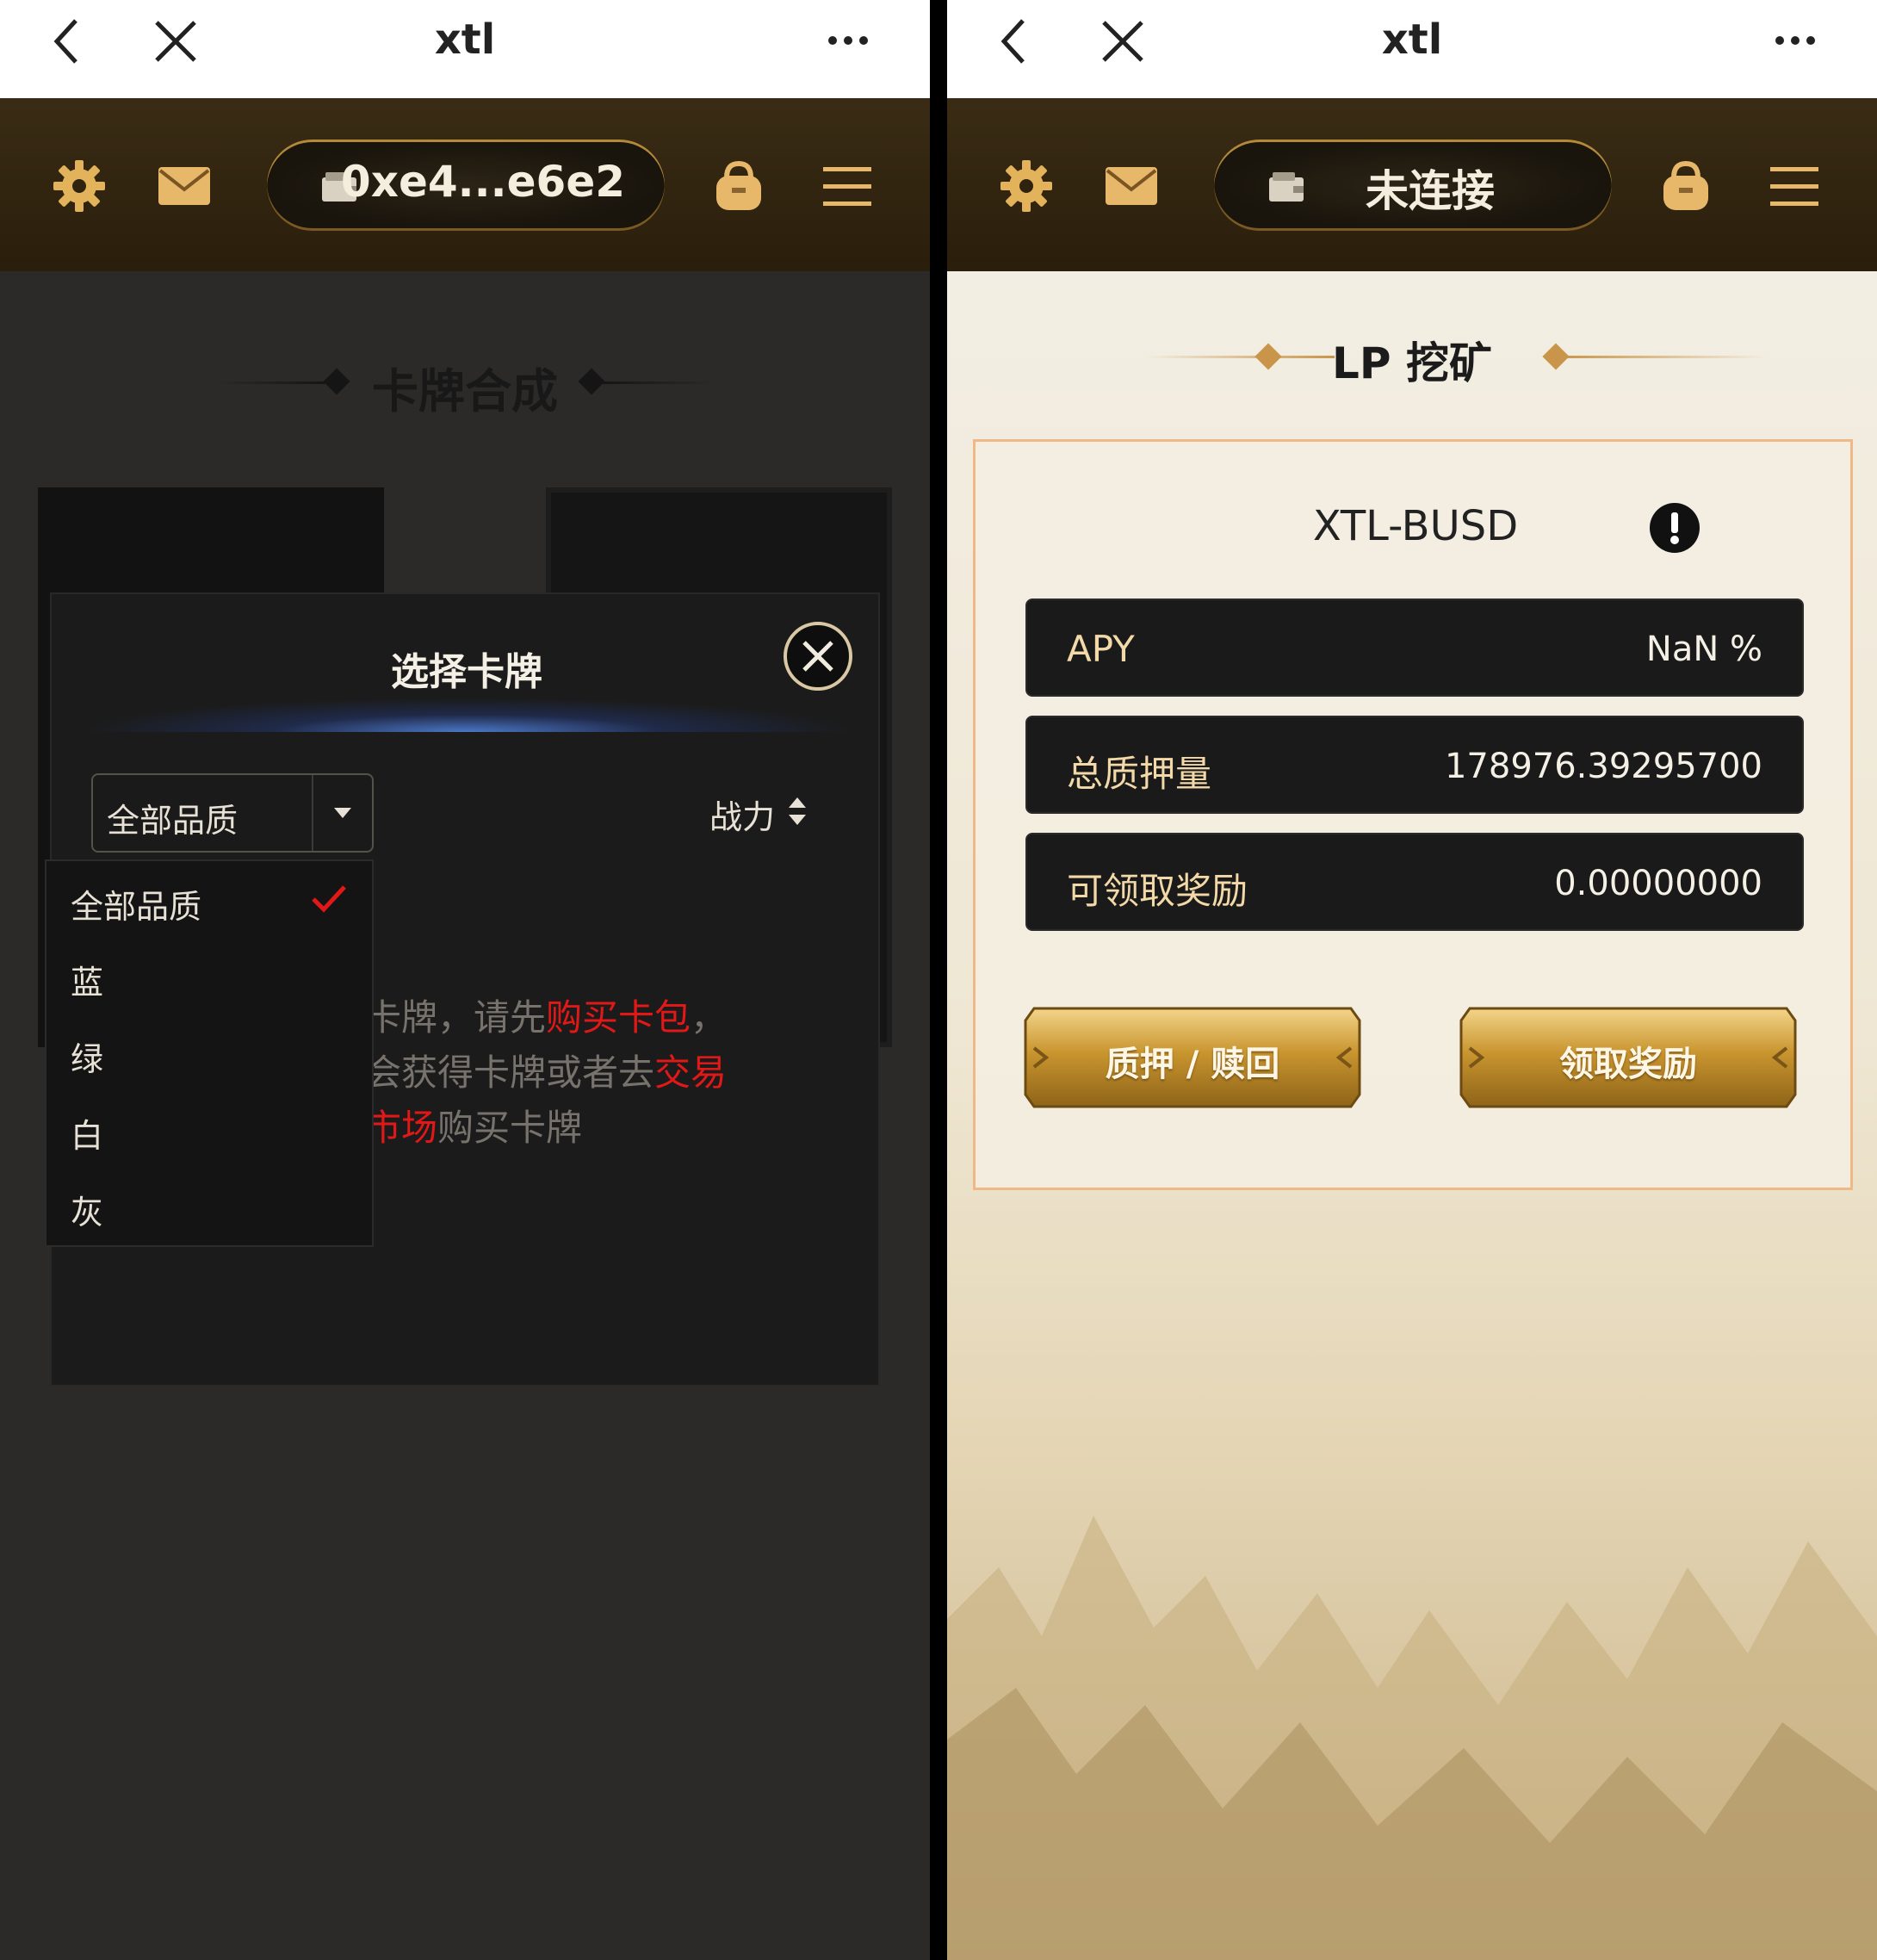  Describe the element at coordinates (466, 672) in the screenshot. I see `modal-title: 选择卡牌` at that location.